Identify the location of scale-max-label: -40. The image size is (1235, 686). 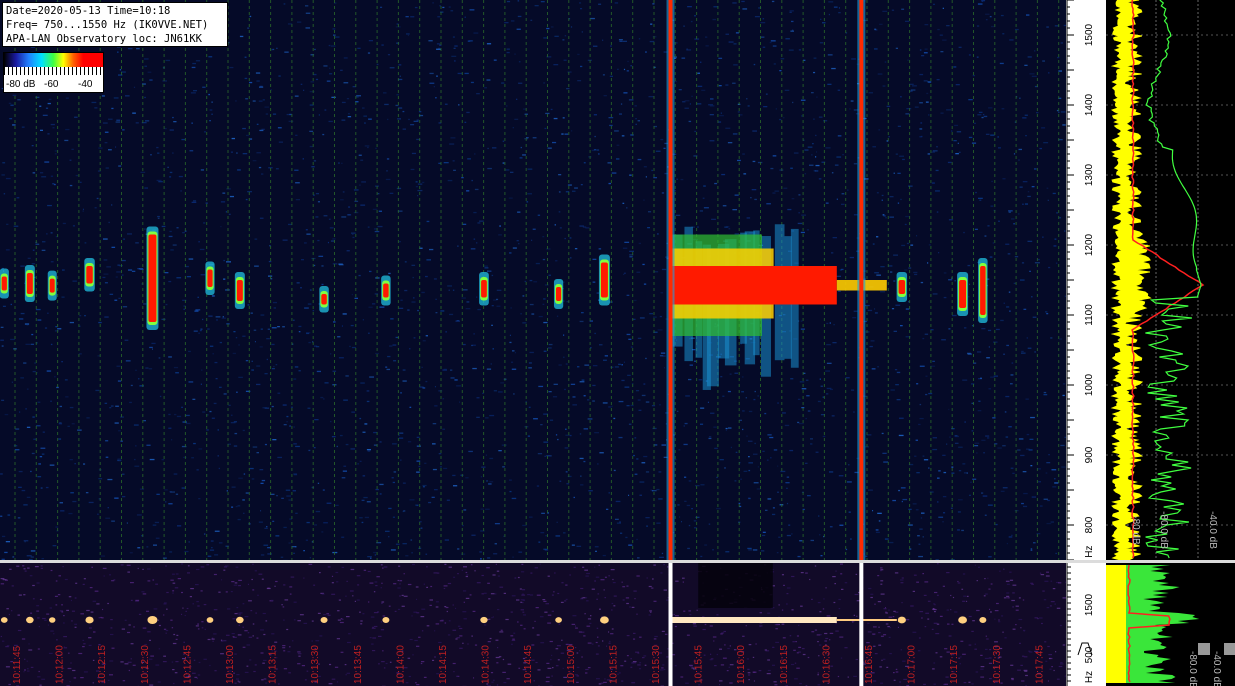
(85, 84).